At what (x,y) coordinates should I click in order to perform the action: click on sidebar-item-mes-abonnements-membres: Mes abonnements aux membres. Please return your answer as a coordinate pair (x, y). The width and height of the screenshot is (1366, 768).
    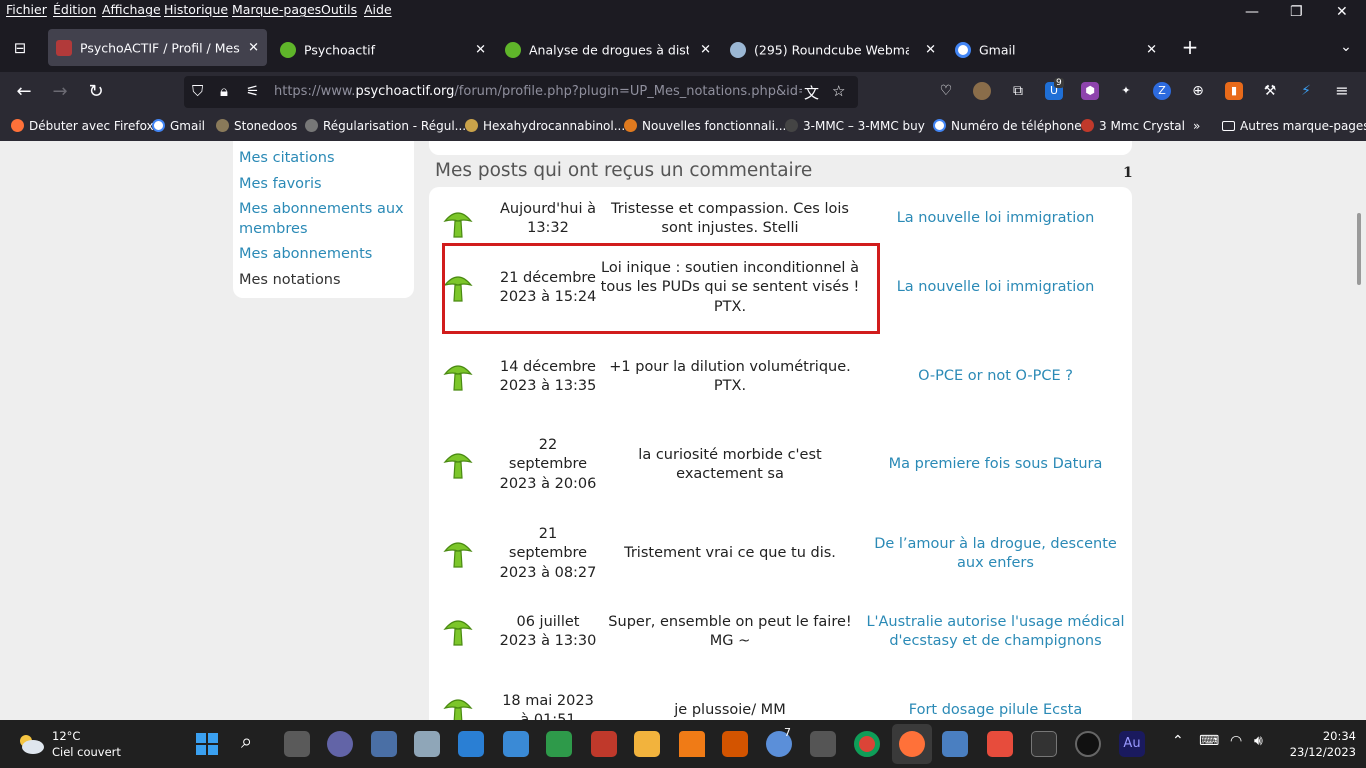
    Looking at the image, I should click on (324, 219).